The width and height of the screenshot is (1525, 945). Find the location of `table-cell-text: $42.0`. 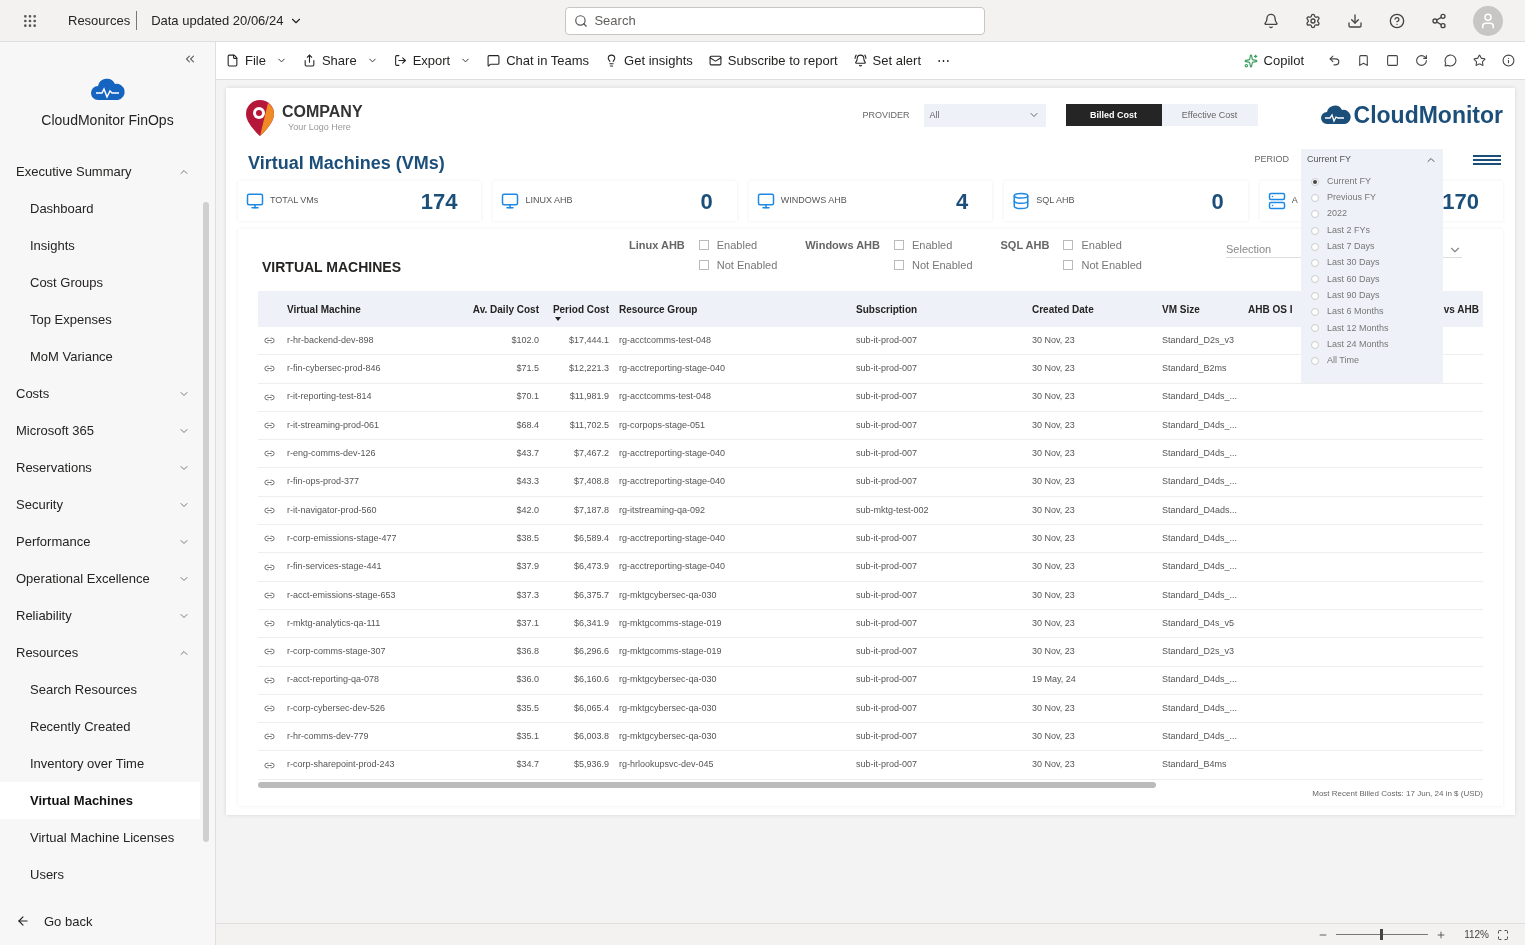

table-cell-text: $42.0 is located at coordinates (527, 510).